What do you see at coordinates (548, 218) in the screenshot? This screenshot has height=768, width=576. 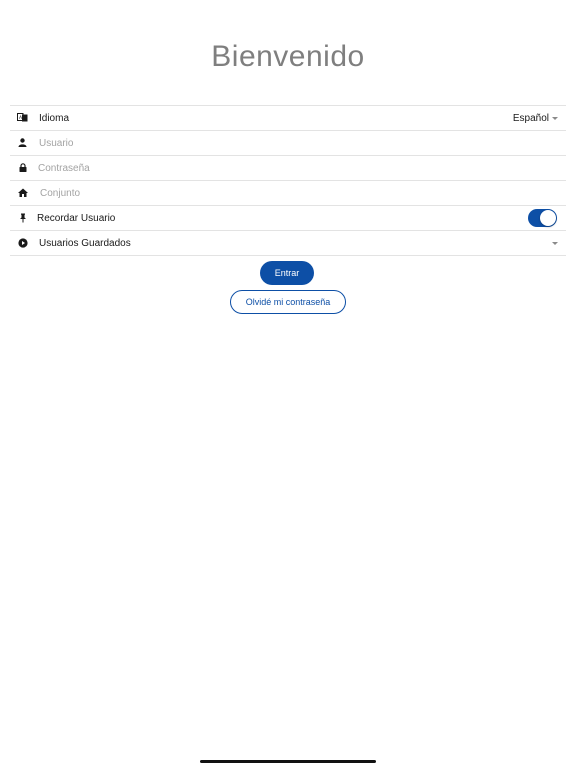 I see `toggle-knob` at bounding box center [548, 218].